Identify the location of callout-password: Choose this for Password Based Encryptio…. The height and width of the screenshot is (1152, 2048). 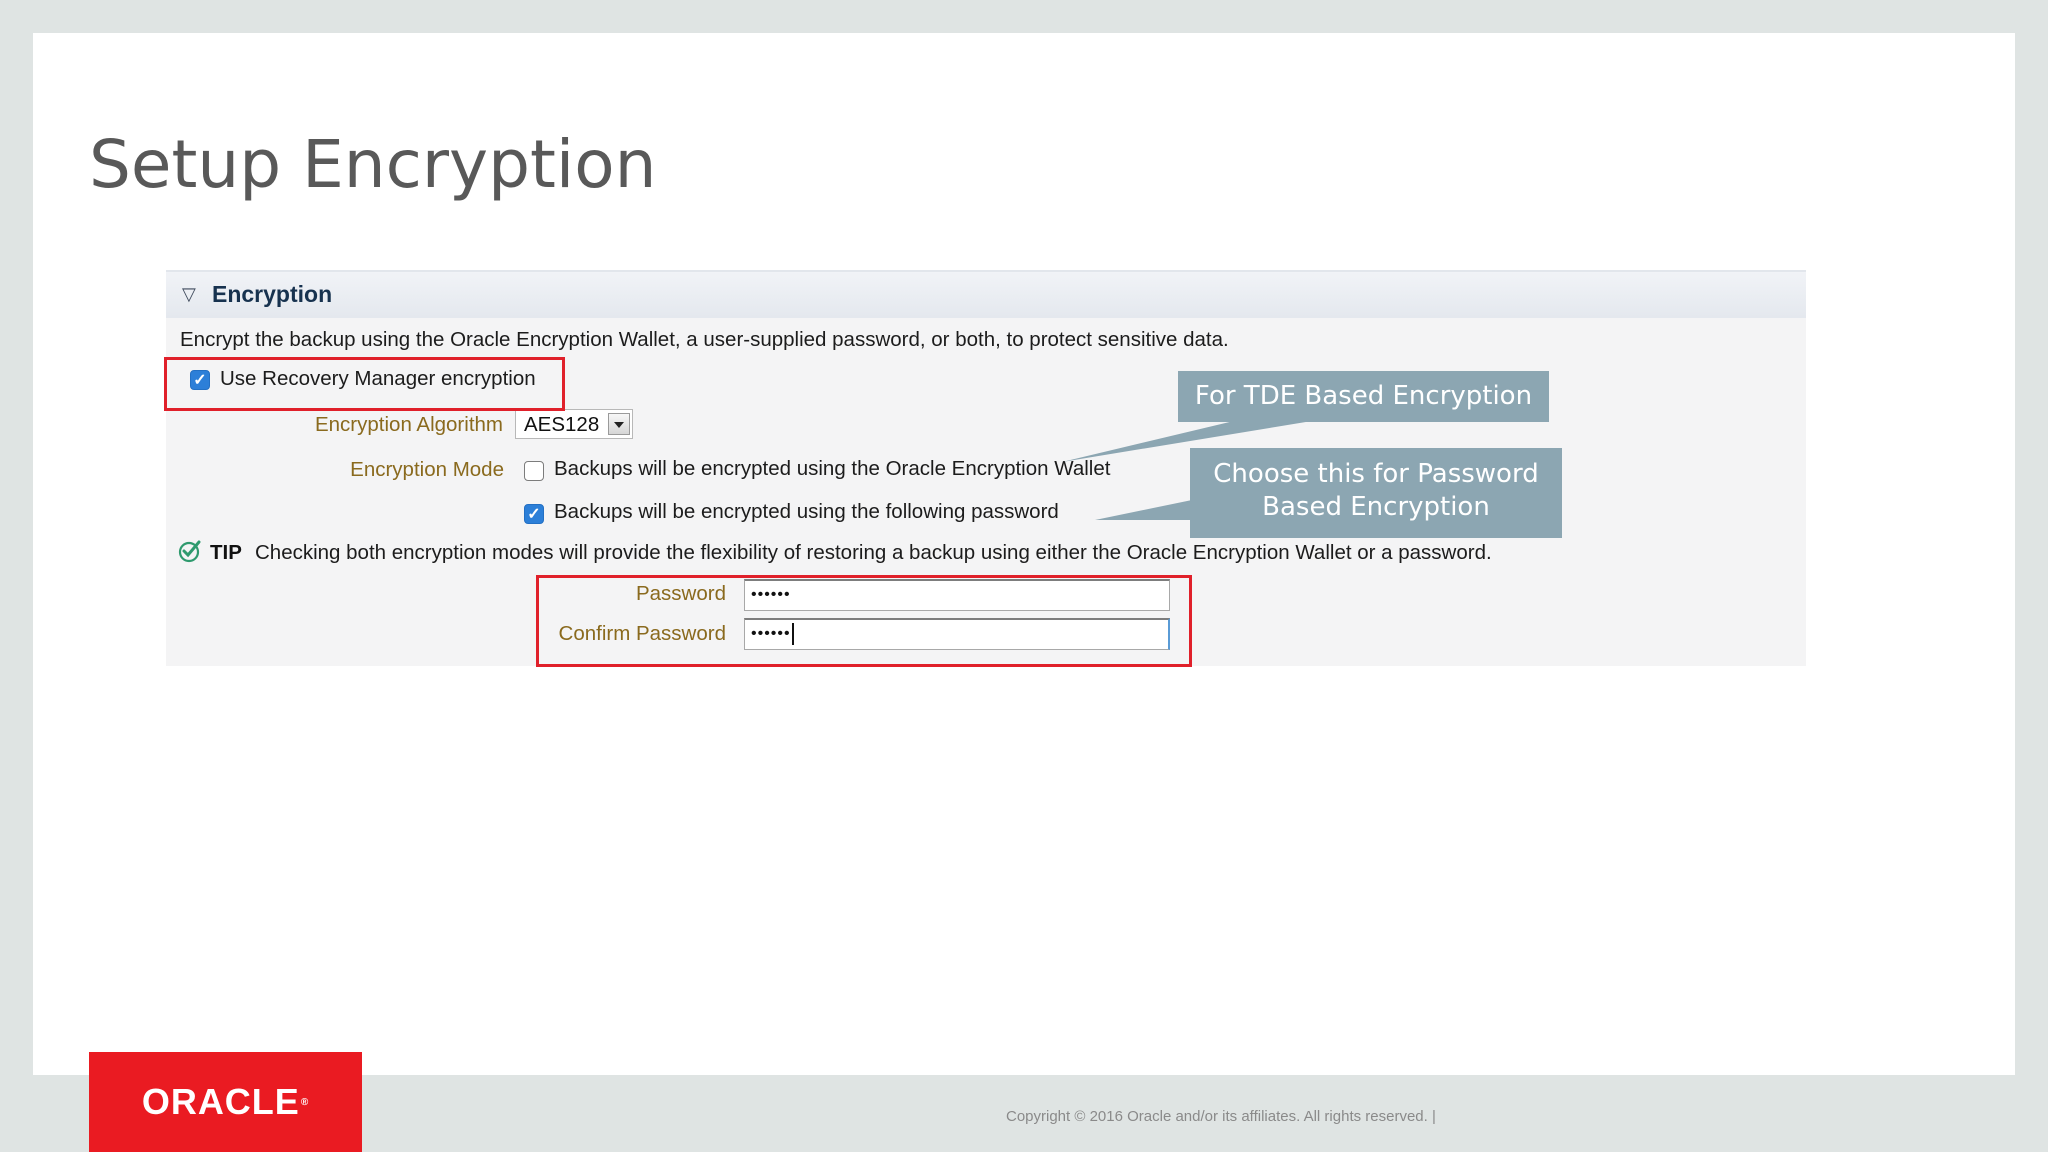
(1376, 493).